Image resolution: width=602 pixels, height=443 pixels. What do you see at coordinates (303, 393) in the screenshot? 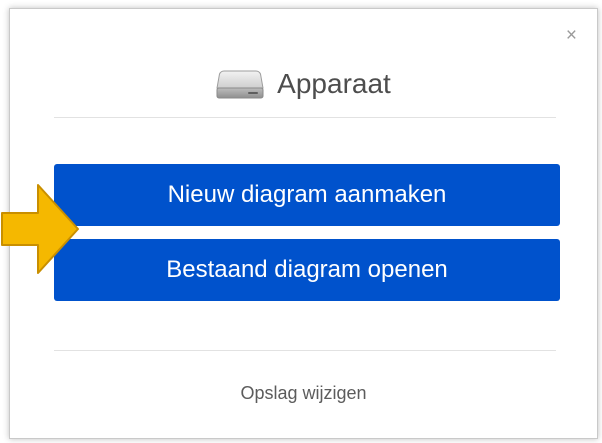
I see `change-storage-link: Opslag wijzigen` at bounding box center [303, 393].